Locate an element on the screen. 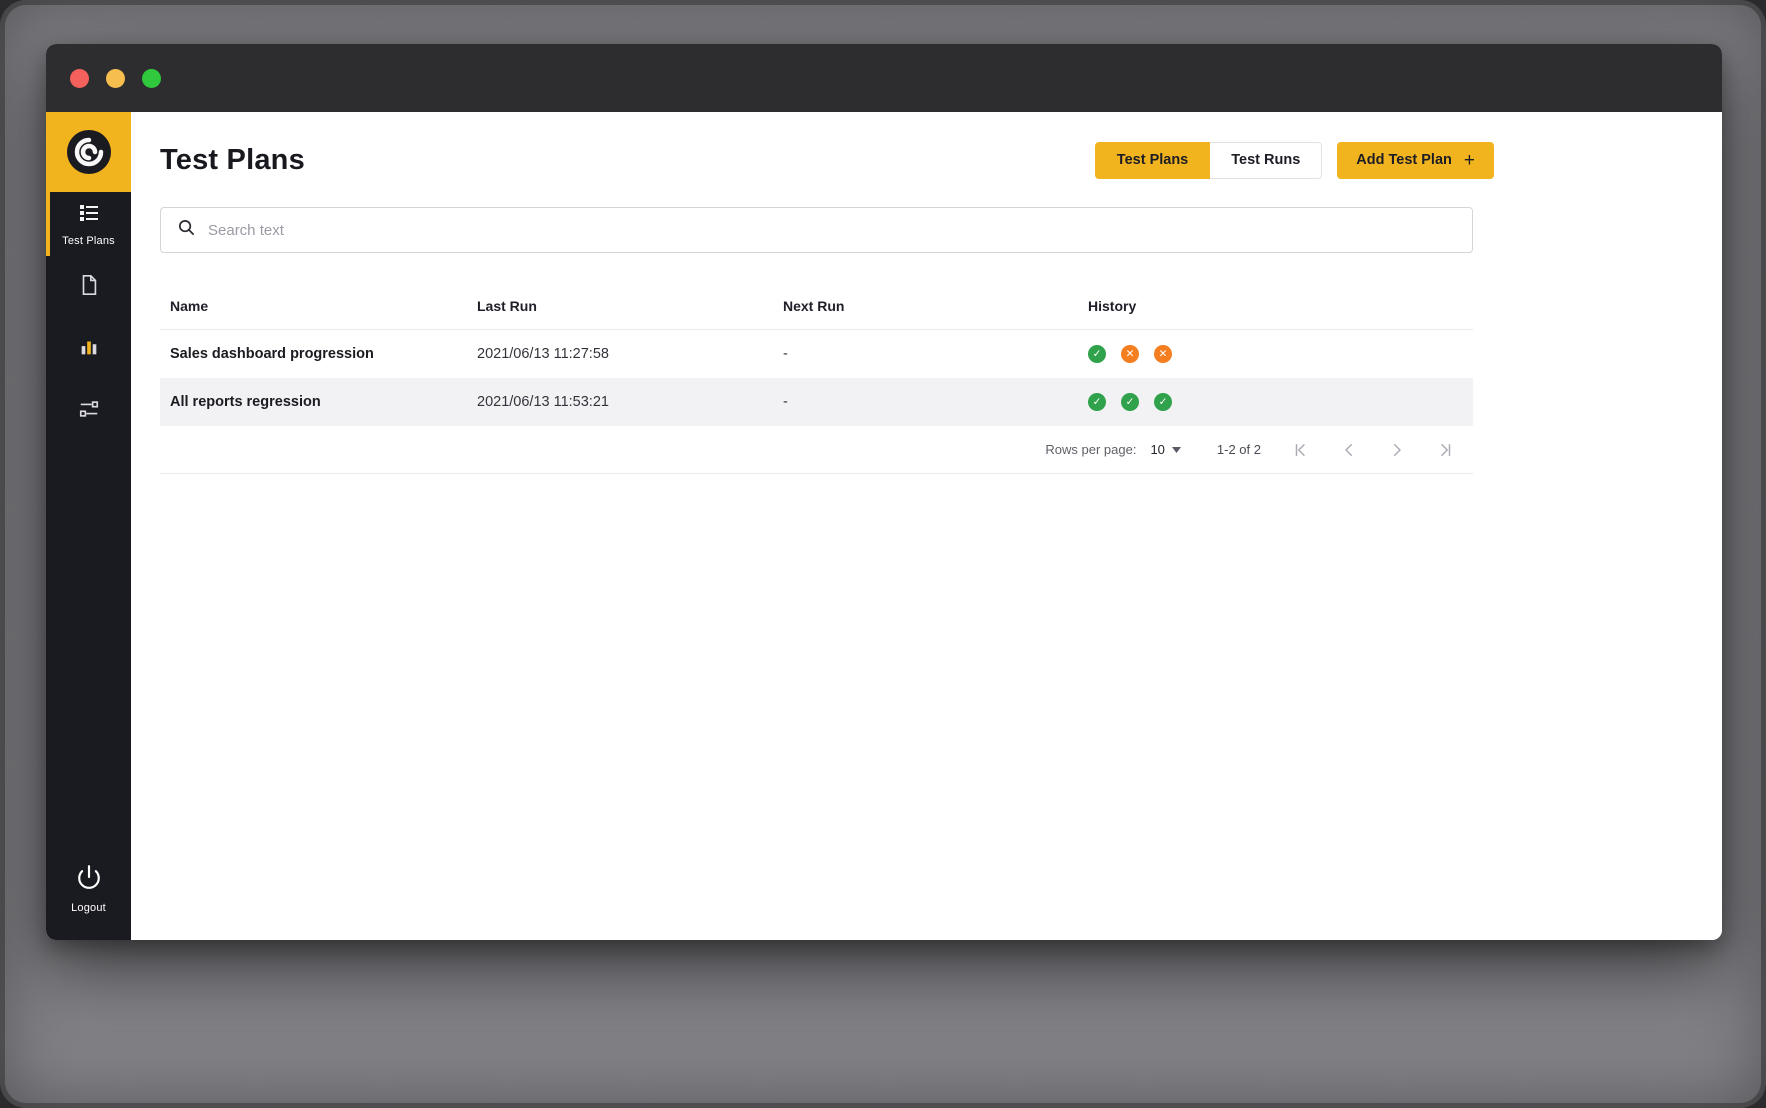 Image resolution: width=1766 pixels, height=1108 pixels. pager-controls is located at coordinates (1373, 450).